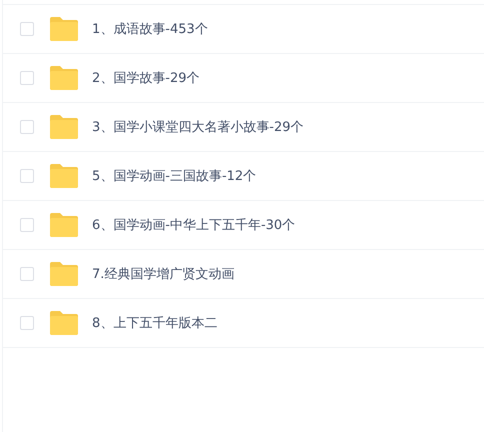  What do you see at coordinates (150, 29) in the screenshot?
I see `folder-name: 1、成语故事-453个` at bounding box center [150, 29].